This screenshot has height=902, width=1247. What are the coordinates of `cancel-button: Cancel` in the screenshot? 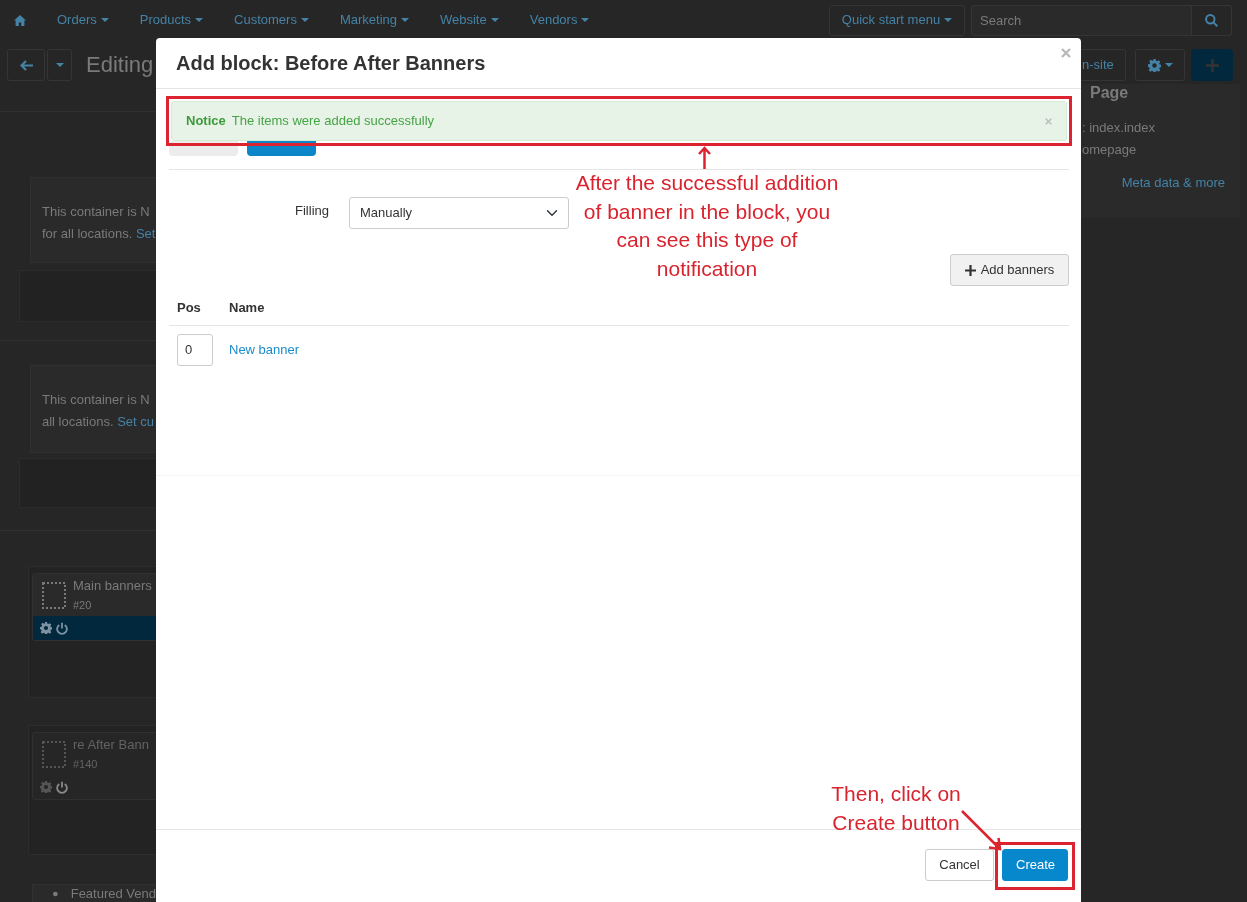 It's located at (959, 865).